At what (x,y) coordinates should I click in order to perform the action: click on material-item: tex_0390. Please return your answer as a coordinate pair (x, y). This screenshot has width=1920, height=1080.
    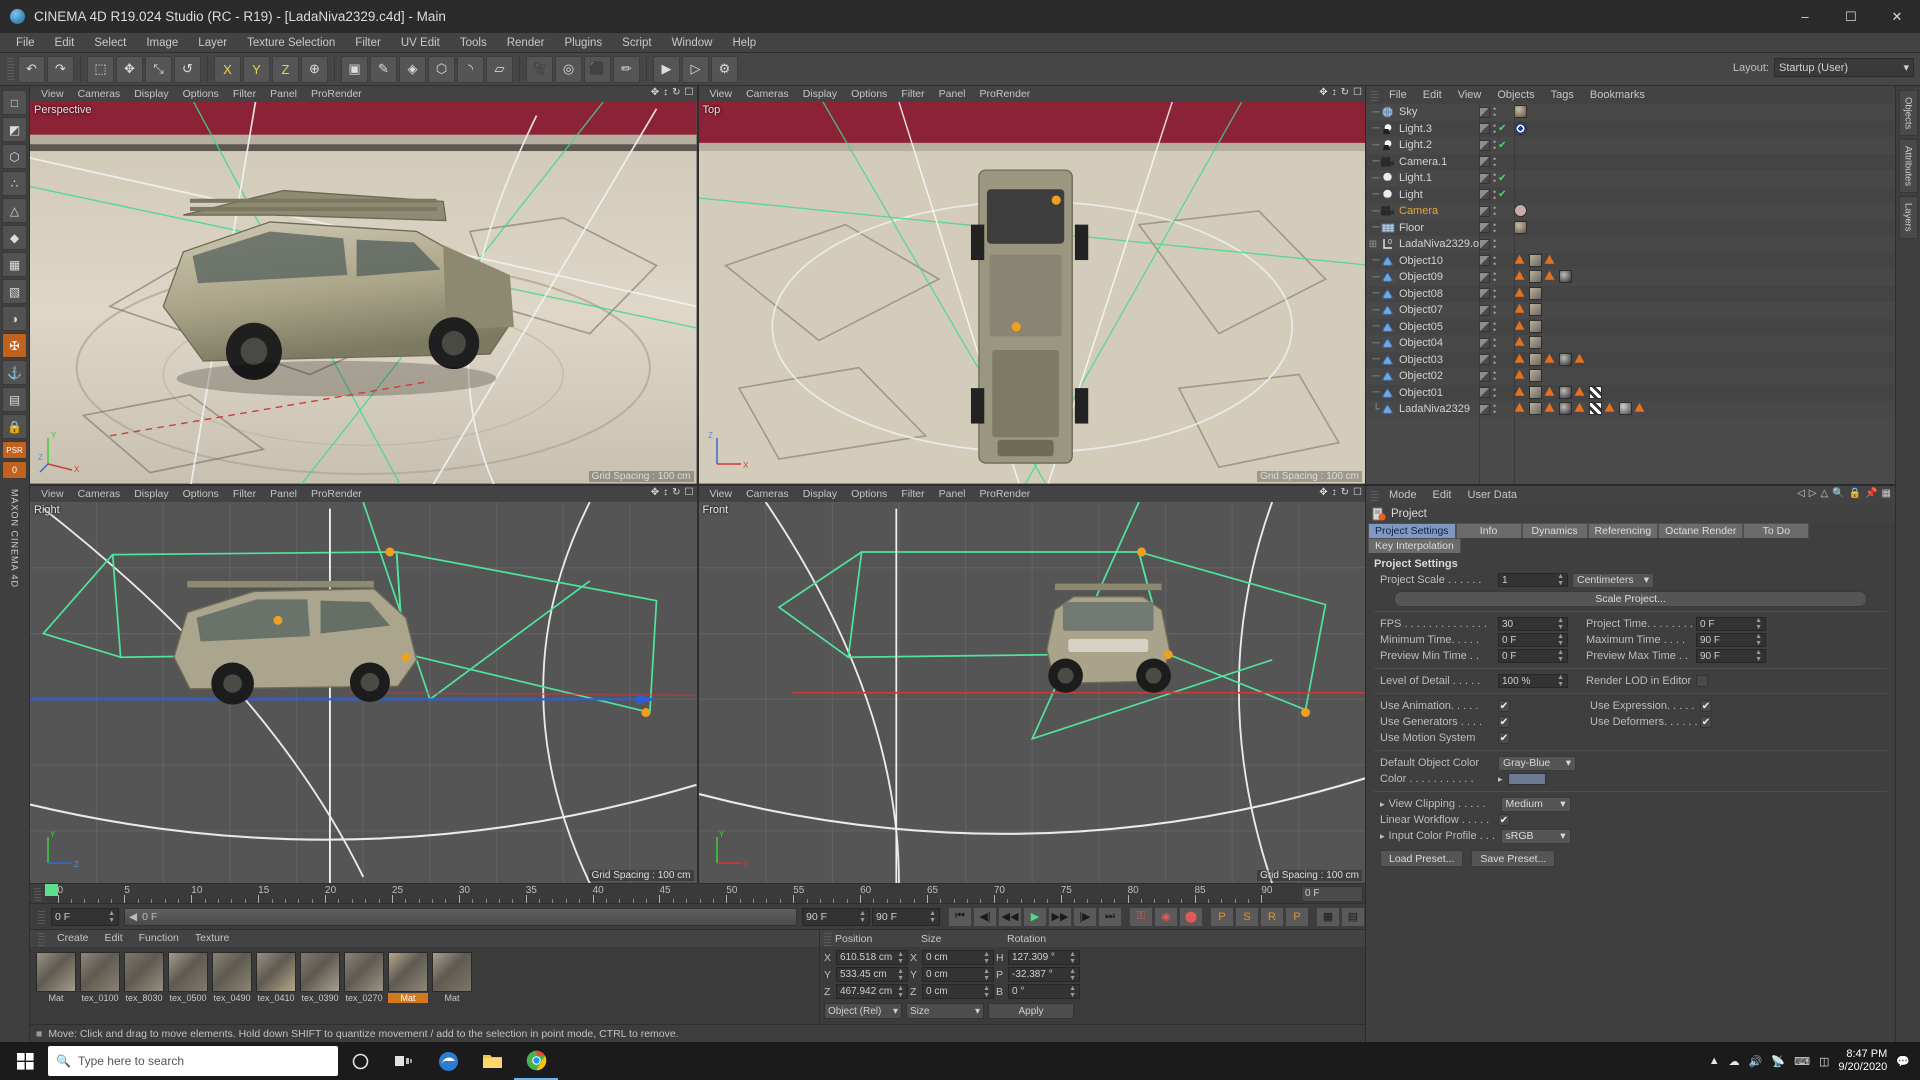
    Looking at the image, I should click on (320, 985).